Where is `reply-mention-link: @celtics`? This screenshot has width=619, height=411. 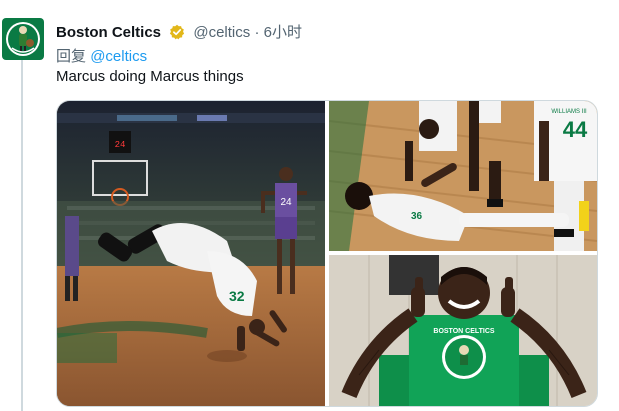 reply-mention-link: @celtics is located at coordinates (118, 56).